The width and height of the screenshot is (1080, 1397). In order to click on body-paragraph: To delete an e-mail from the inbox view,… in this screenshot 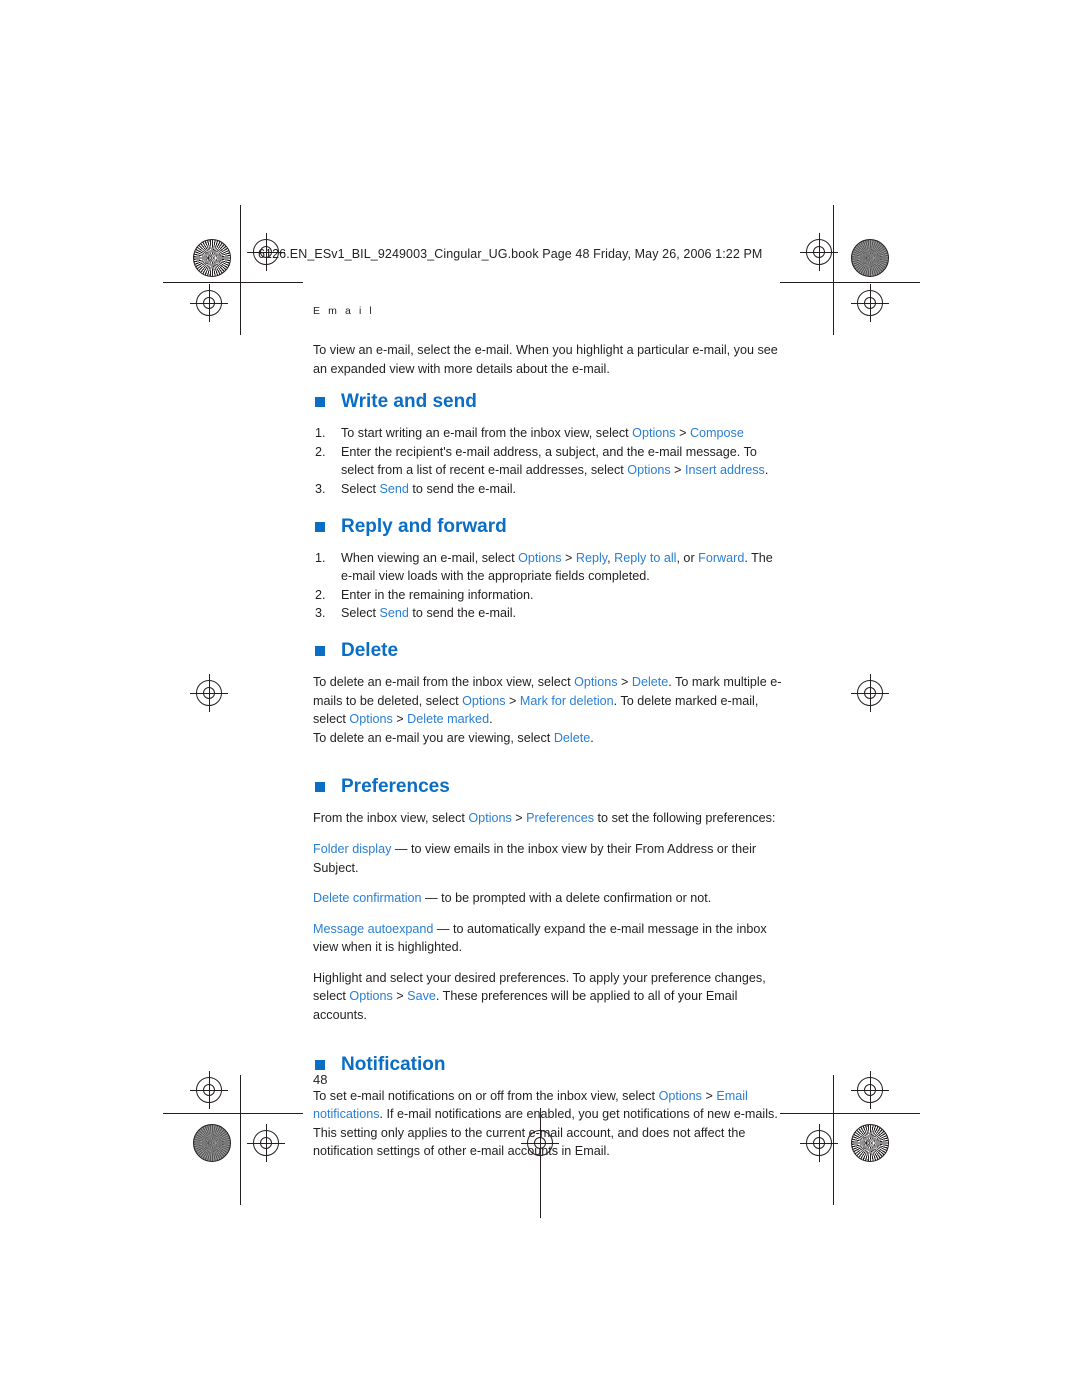, I will do `click(548, 701)`.